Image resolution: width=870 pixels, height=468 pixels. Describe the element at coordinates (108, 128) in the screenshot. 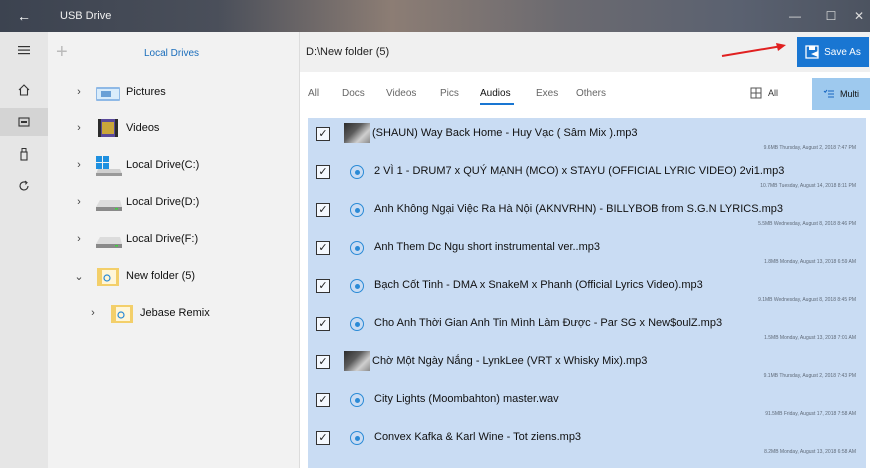

I see `videos-folder-icon` at that location.